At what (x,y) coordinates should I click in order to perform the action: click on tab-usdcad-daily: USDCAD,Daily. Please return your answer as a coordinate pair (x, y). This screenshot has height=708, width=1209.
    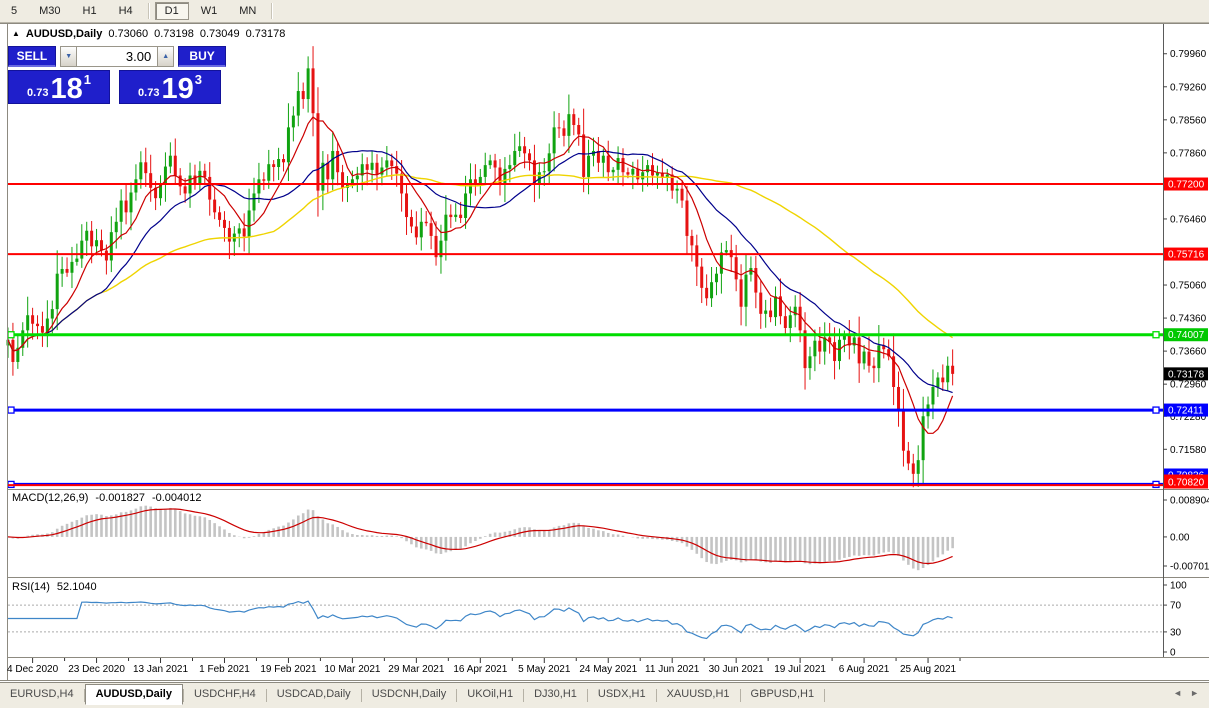
    Looking at the image, I should click on (314, 694).